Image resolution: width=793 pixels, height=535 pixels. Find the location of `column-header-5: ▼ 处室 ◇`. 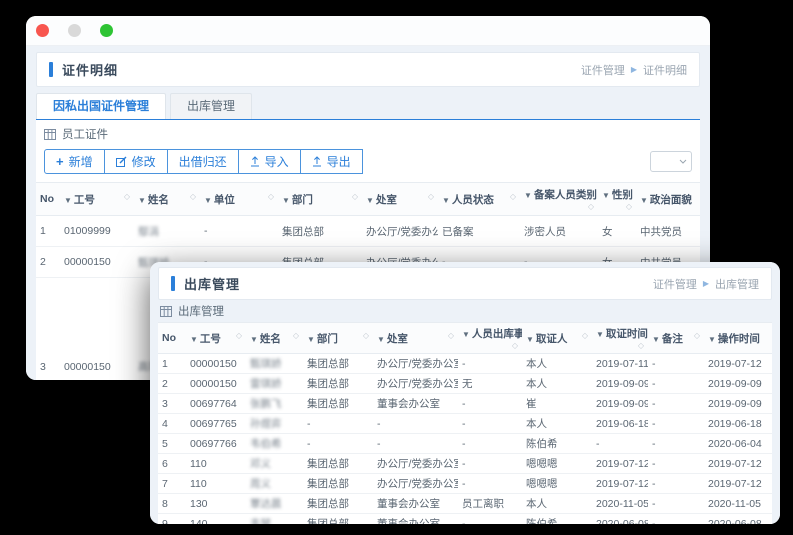

column-header-5: ▼ 处室 ◇ is located at coordinates (400, 199).